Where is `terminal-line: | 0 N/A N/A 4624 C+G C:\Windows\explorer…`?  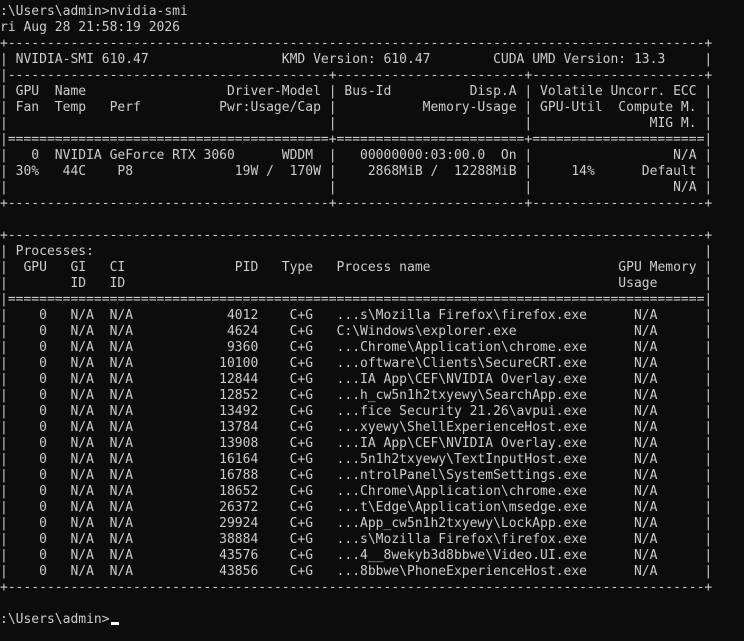 terminal-line: | 0 N/A N/A 4624 C+G C:\Windows\explorer… is located at coordinates (356, 331).